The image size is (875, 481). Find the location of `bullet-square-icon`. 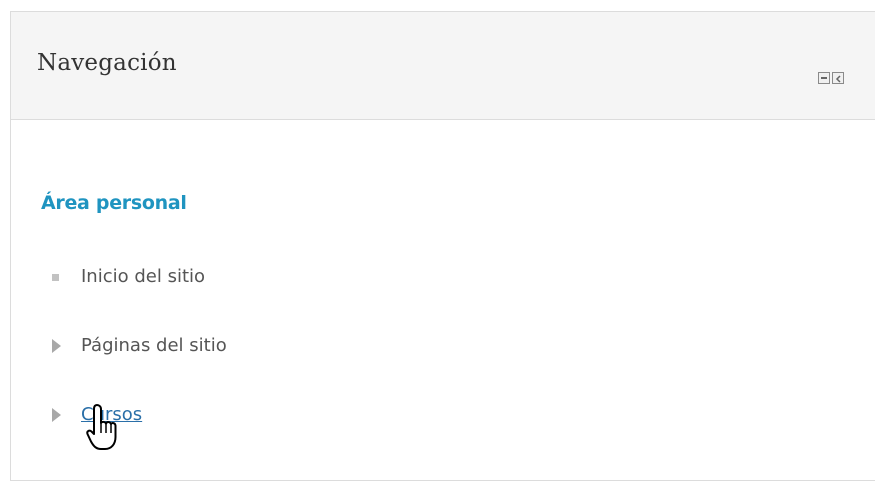

bullet-square-icon is located at coordinates (58, 277).